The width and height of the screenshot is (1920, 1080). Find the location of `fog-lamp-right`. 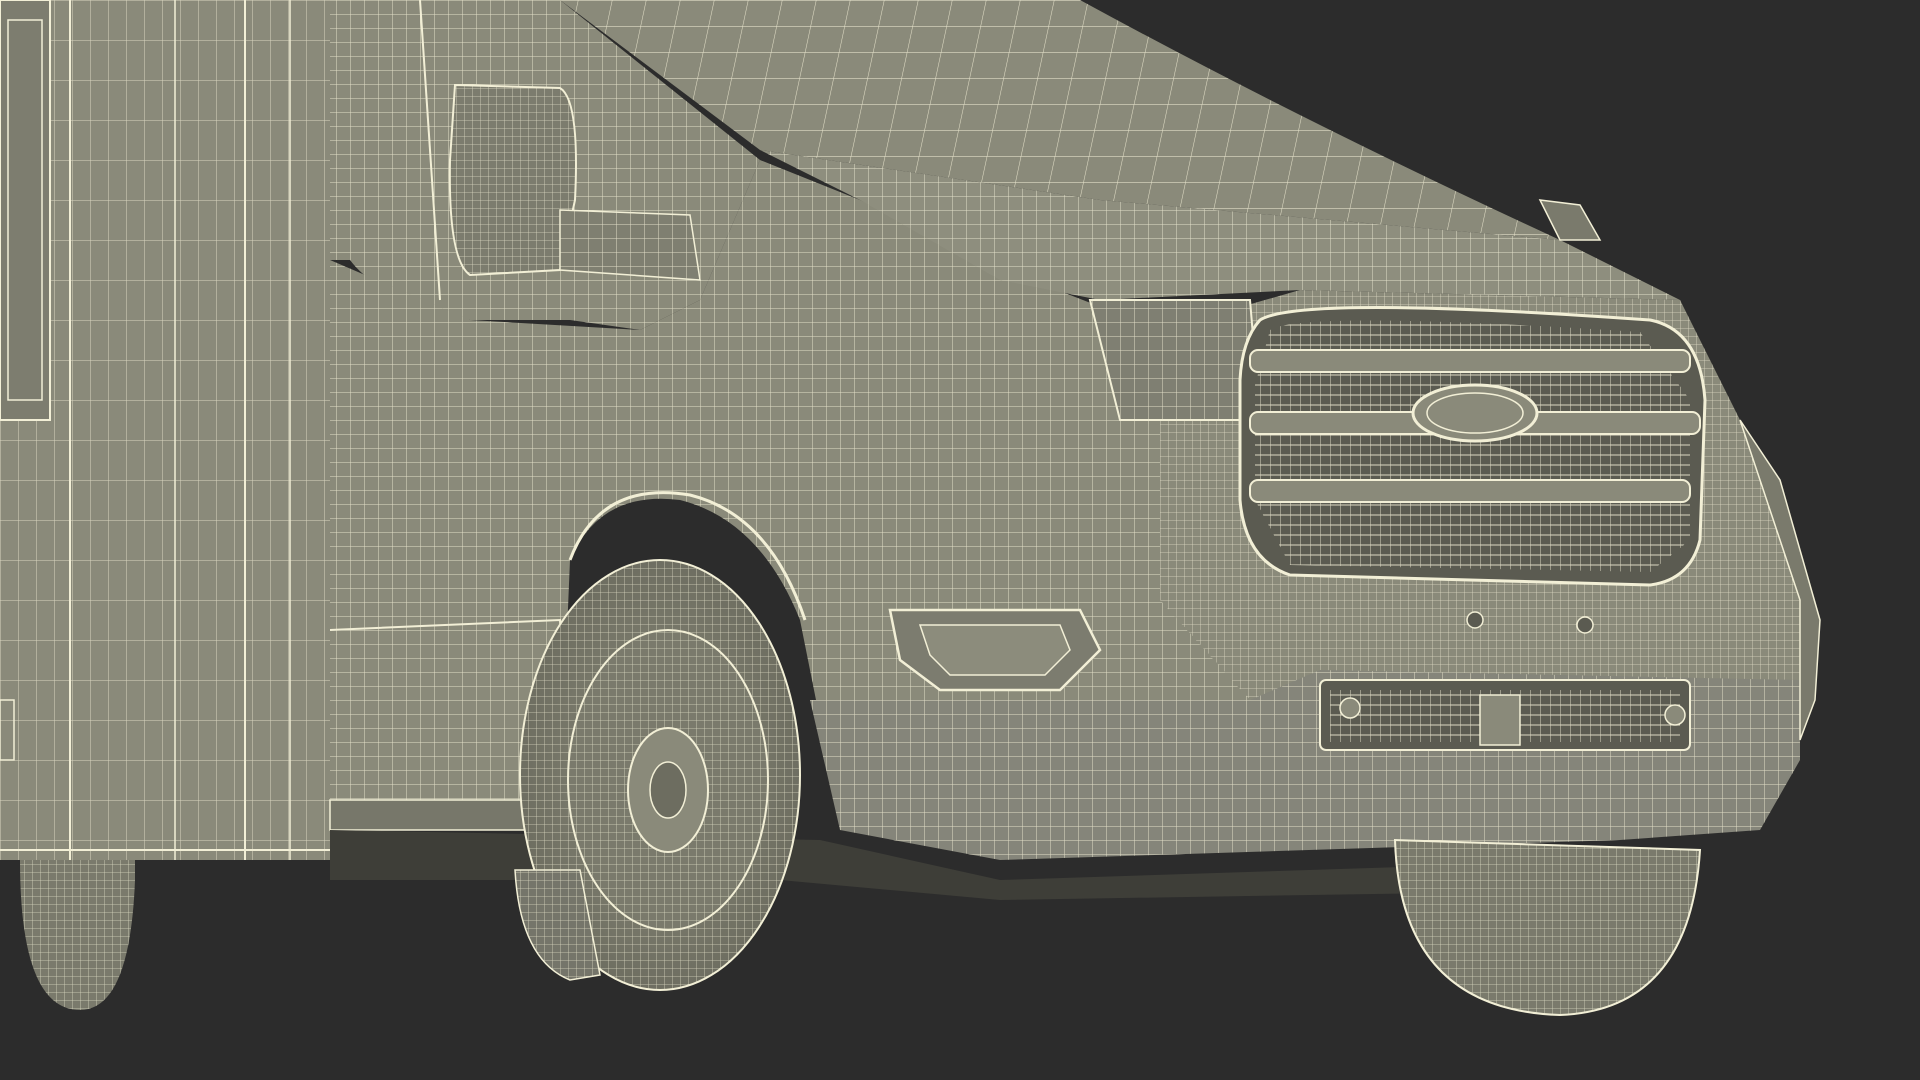

fog-lamp-right is located at coordinates (1675, 715).